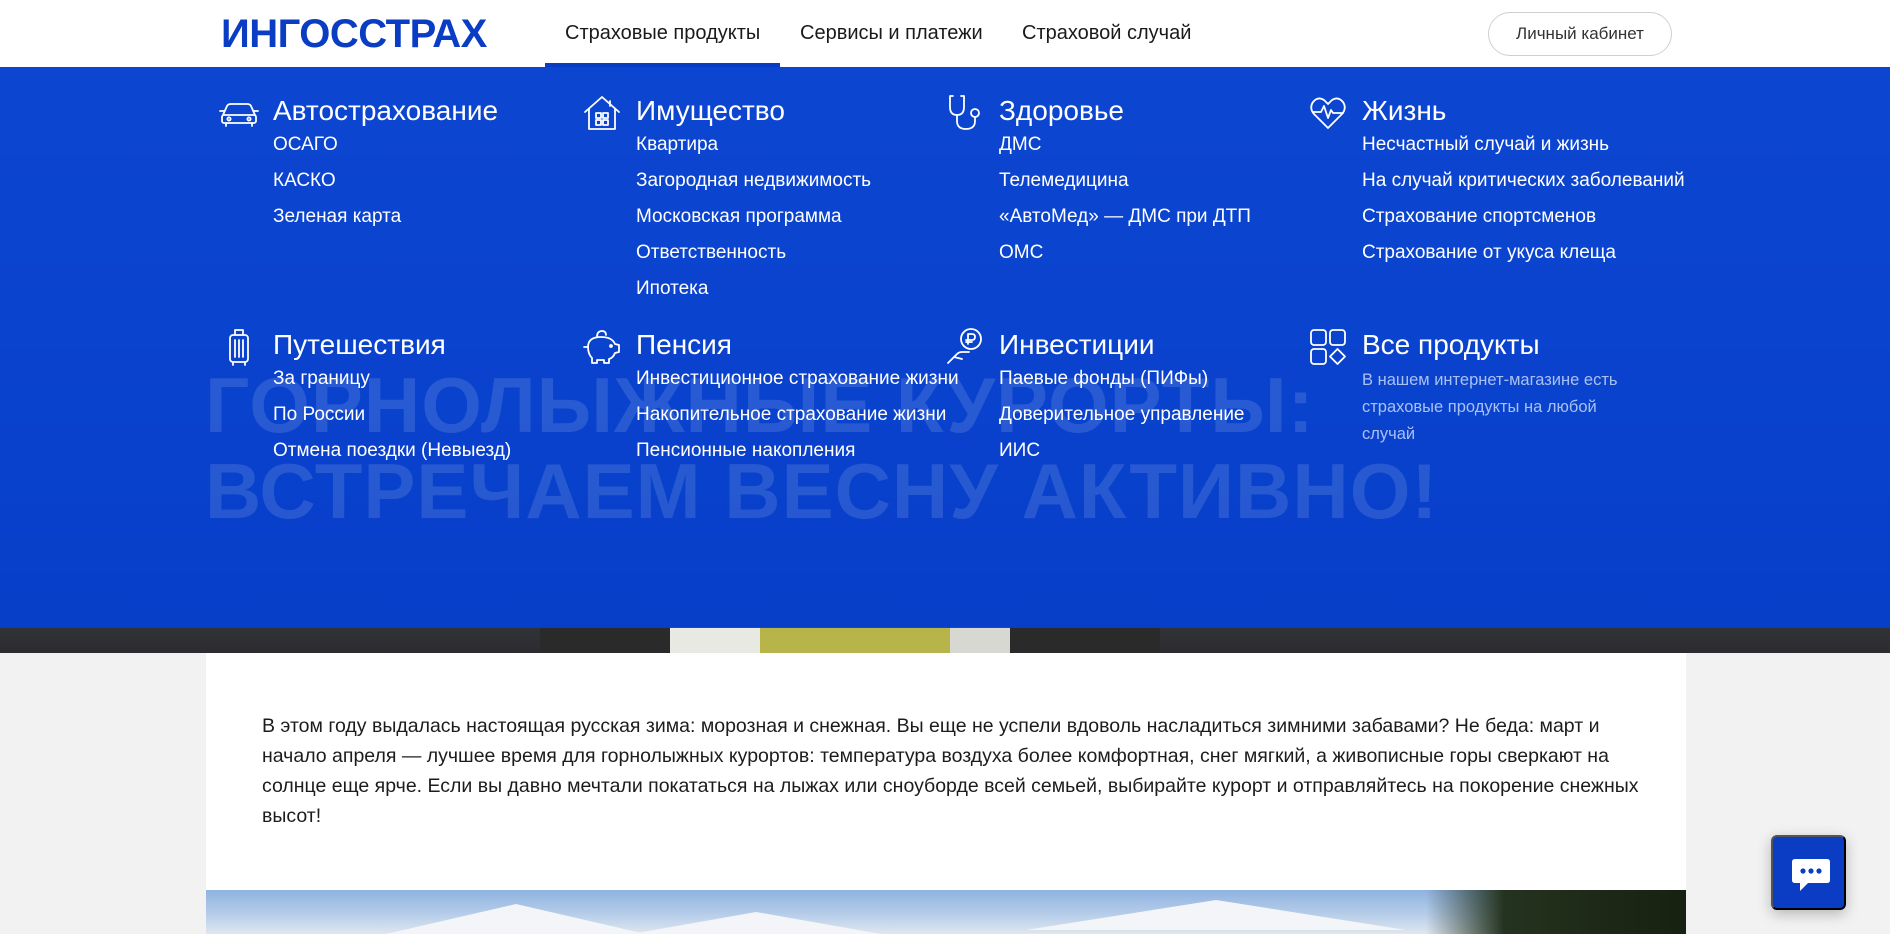  Describe the element at coordinates (1106, 33) in the screenshot. I see `nav-insured-event: Страховой случай` at that location.